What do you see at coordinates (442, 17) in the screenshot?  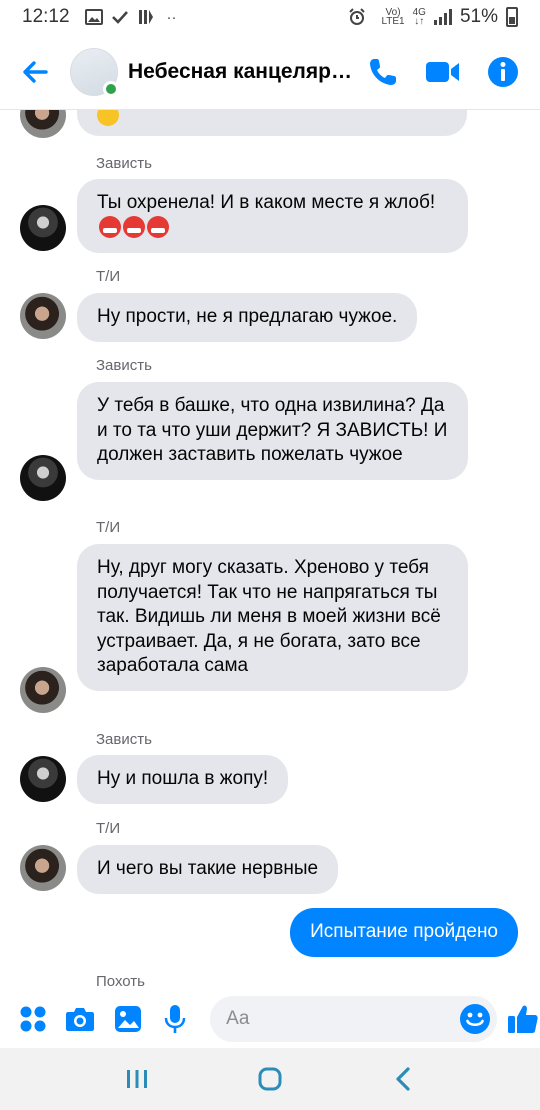 I see `signal-icon` at bounding box center [442, 17].